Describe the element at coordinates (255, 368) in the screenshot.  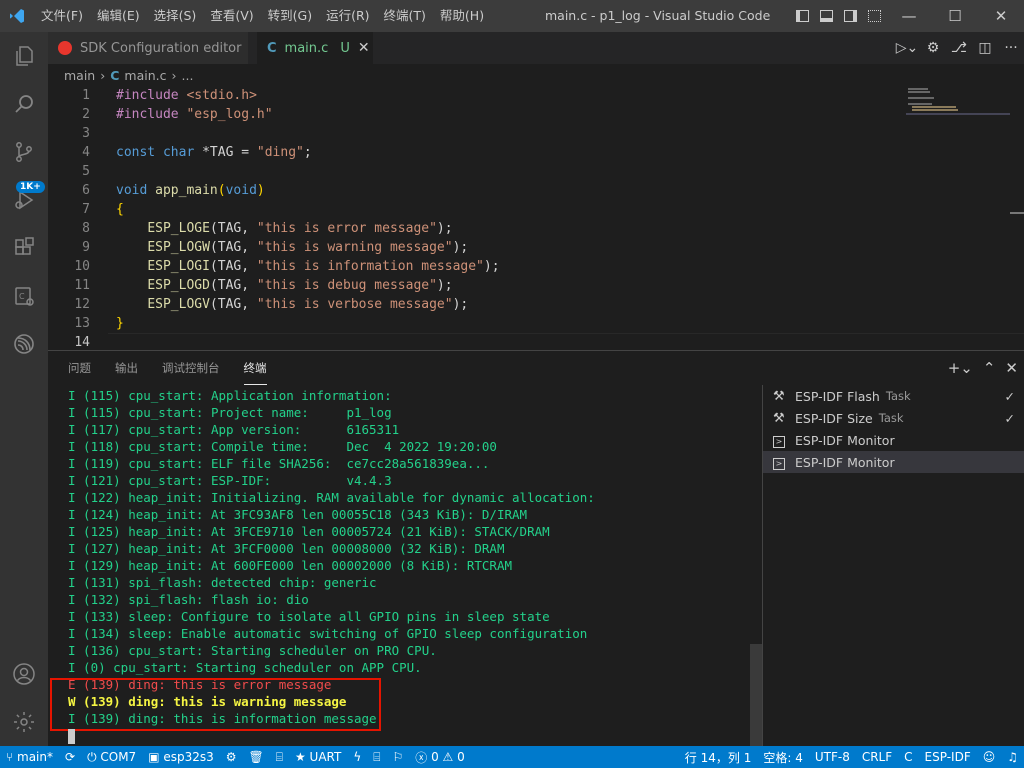
I see `tab-terminal: 终端` at that location.